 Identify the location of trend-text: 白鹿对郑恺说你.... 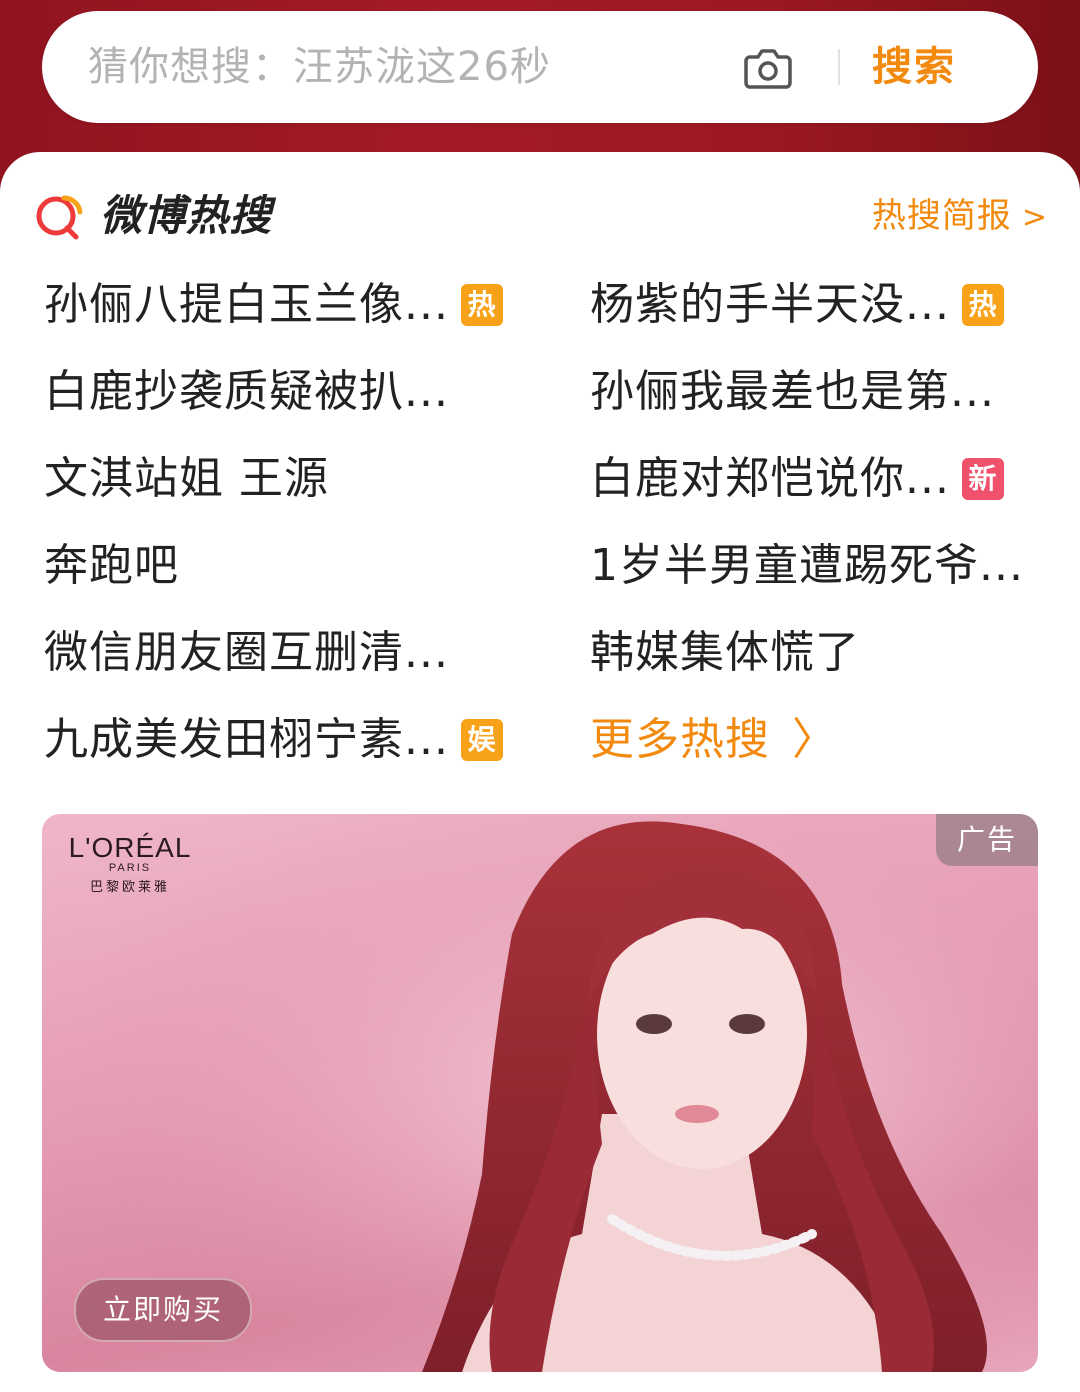
(770, 478).